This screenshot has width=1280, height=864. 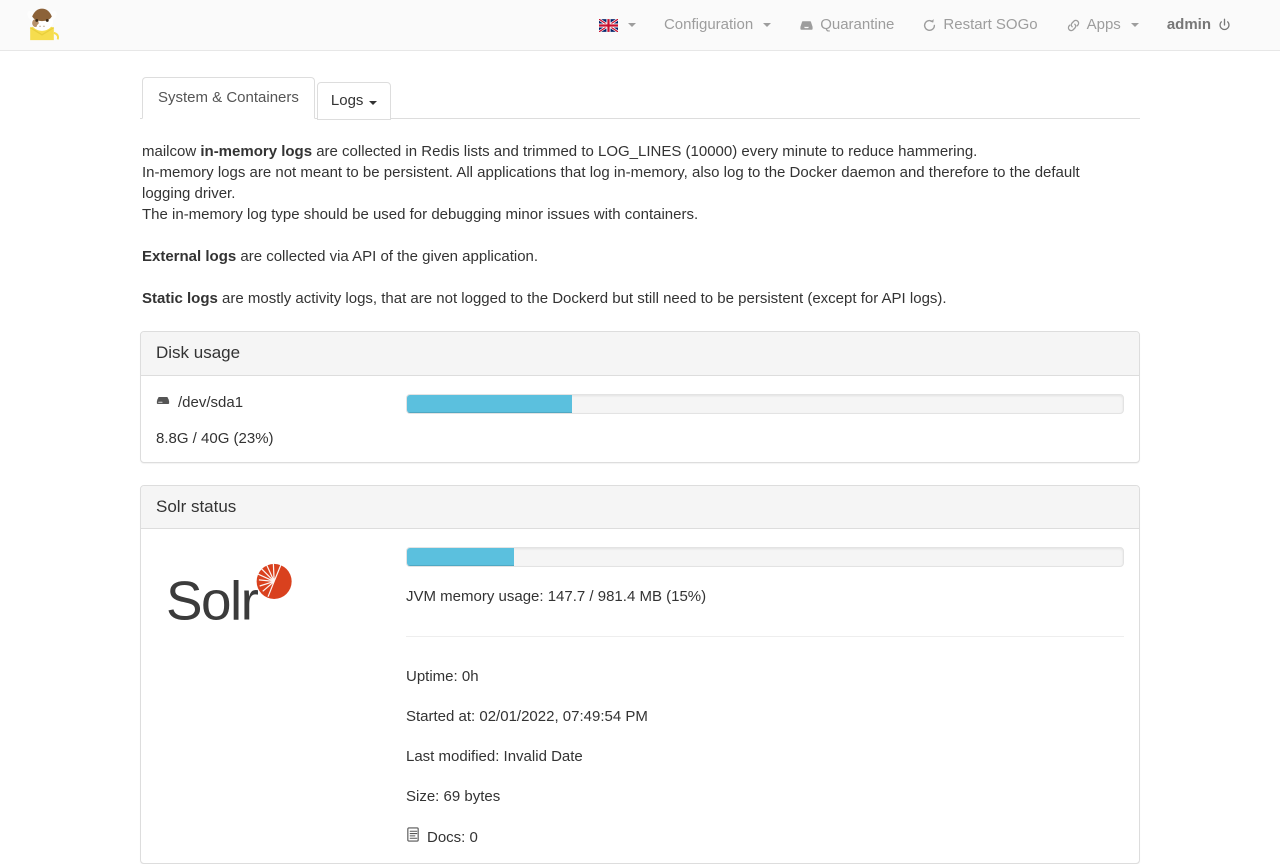 What do you see at coordinates (640, 96) in the screenshot?
I see `tab-bar: System & Containers Logs` at bounding box center [640, 96].